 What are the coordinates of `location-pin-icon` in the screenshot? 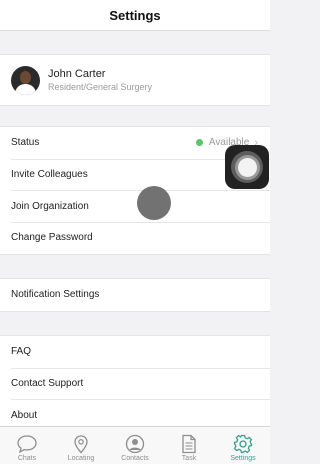 It's located at (81, 444).